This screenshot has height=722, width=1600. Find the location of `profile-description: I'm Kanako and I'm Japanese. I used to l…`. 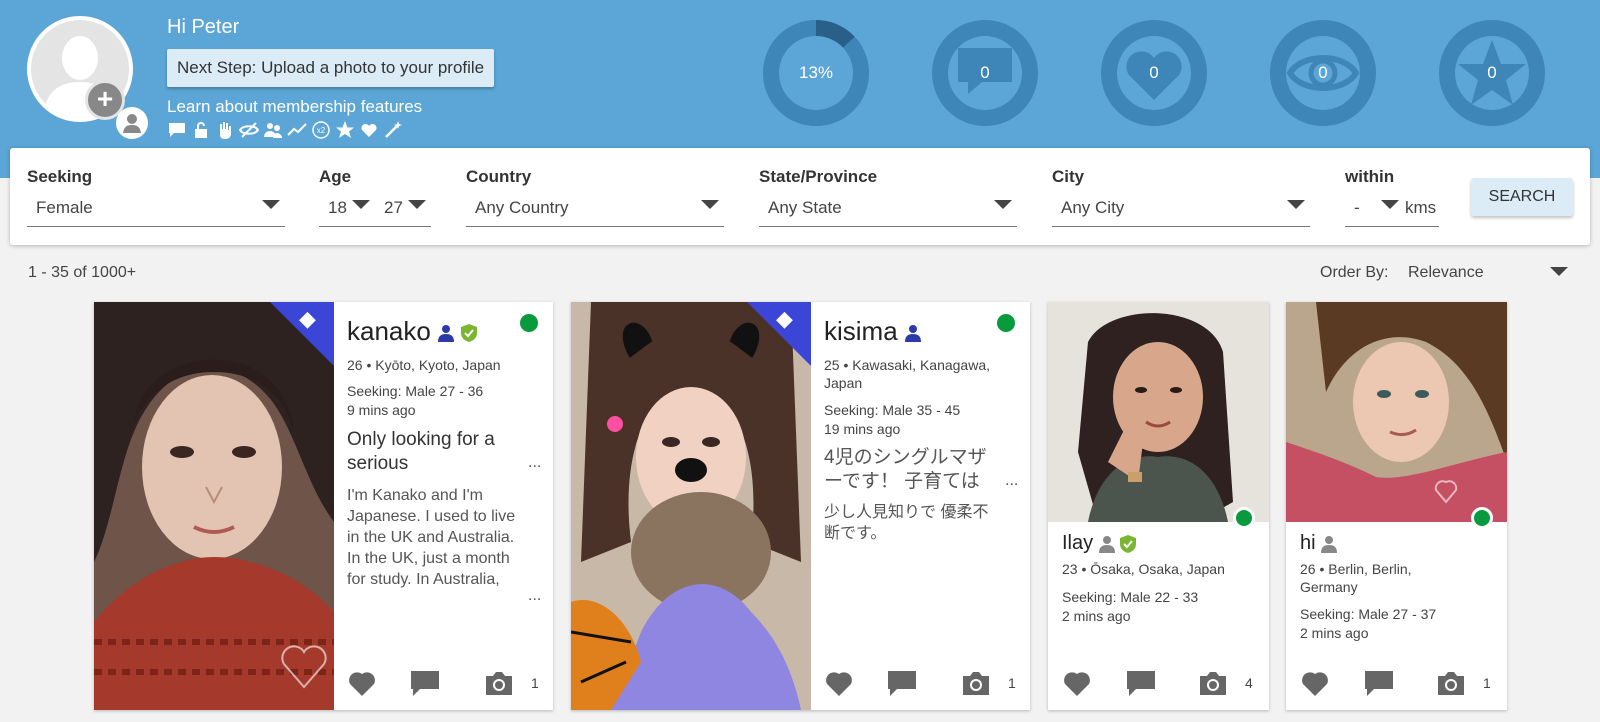

profile-description: I'm Kanako and I'm Japanese. I used to l… is located at coordinates (437, 538).